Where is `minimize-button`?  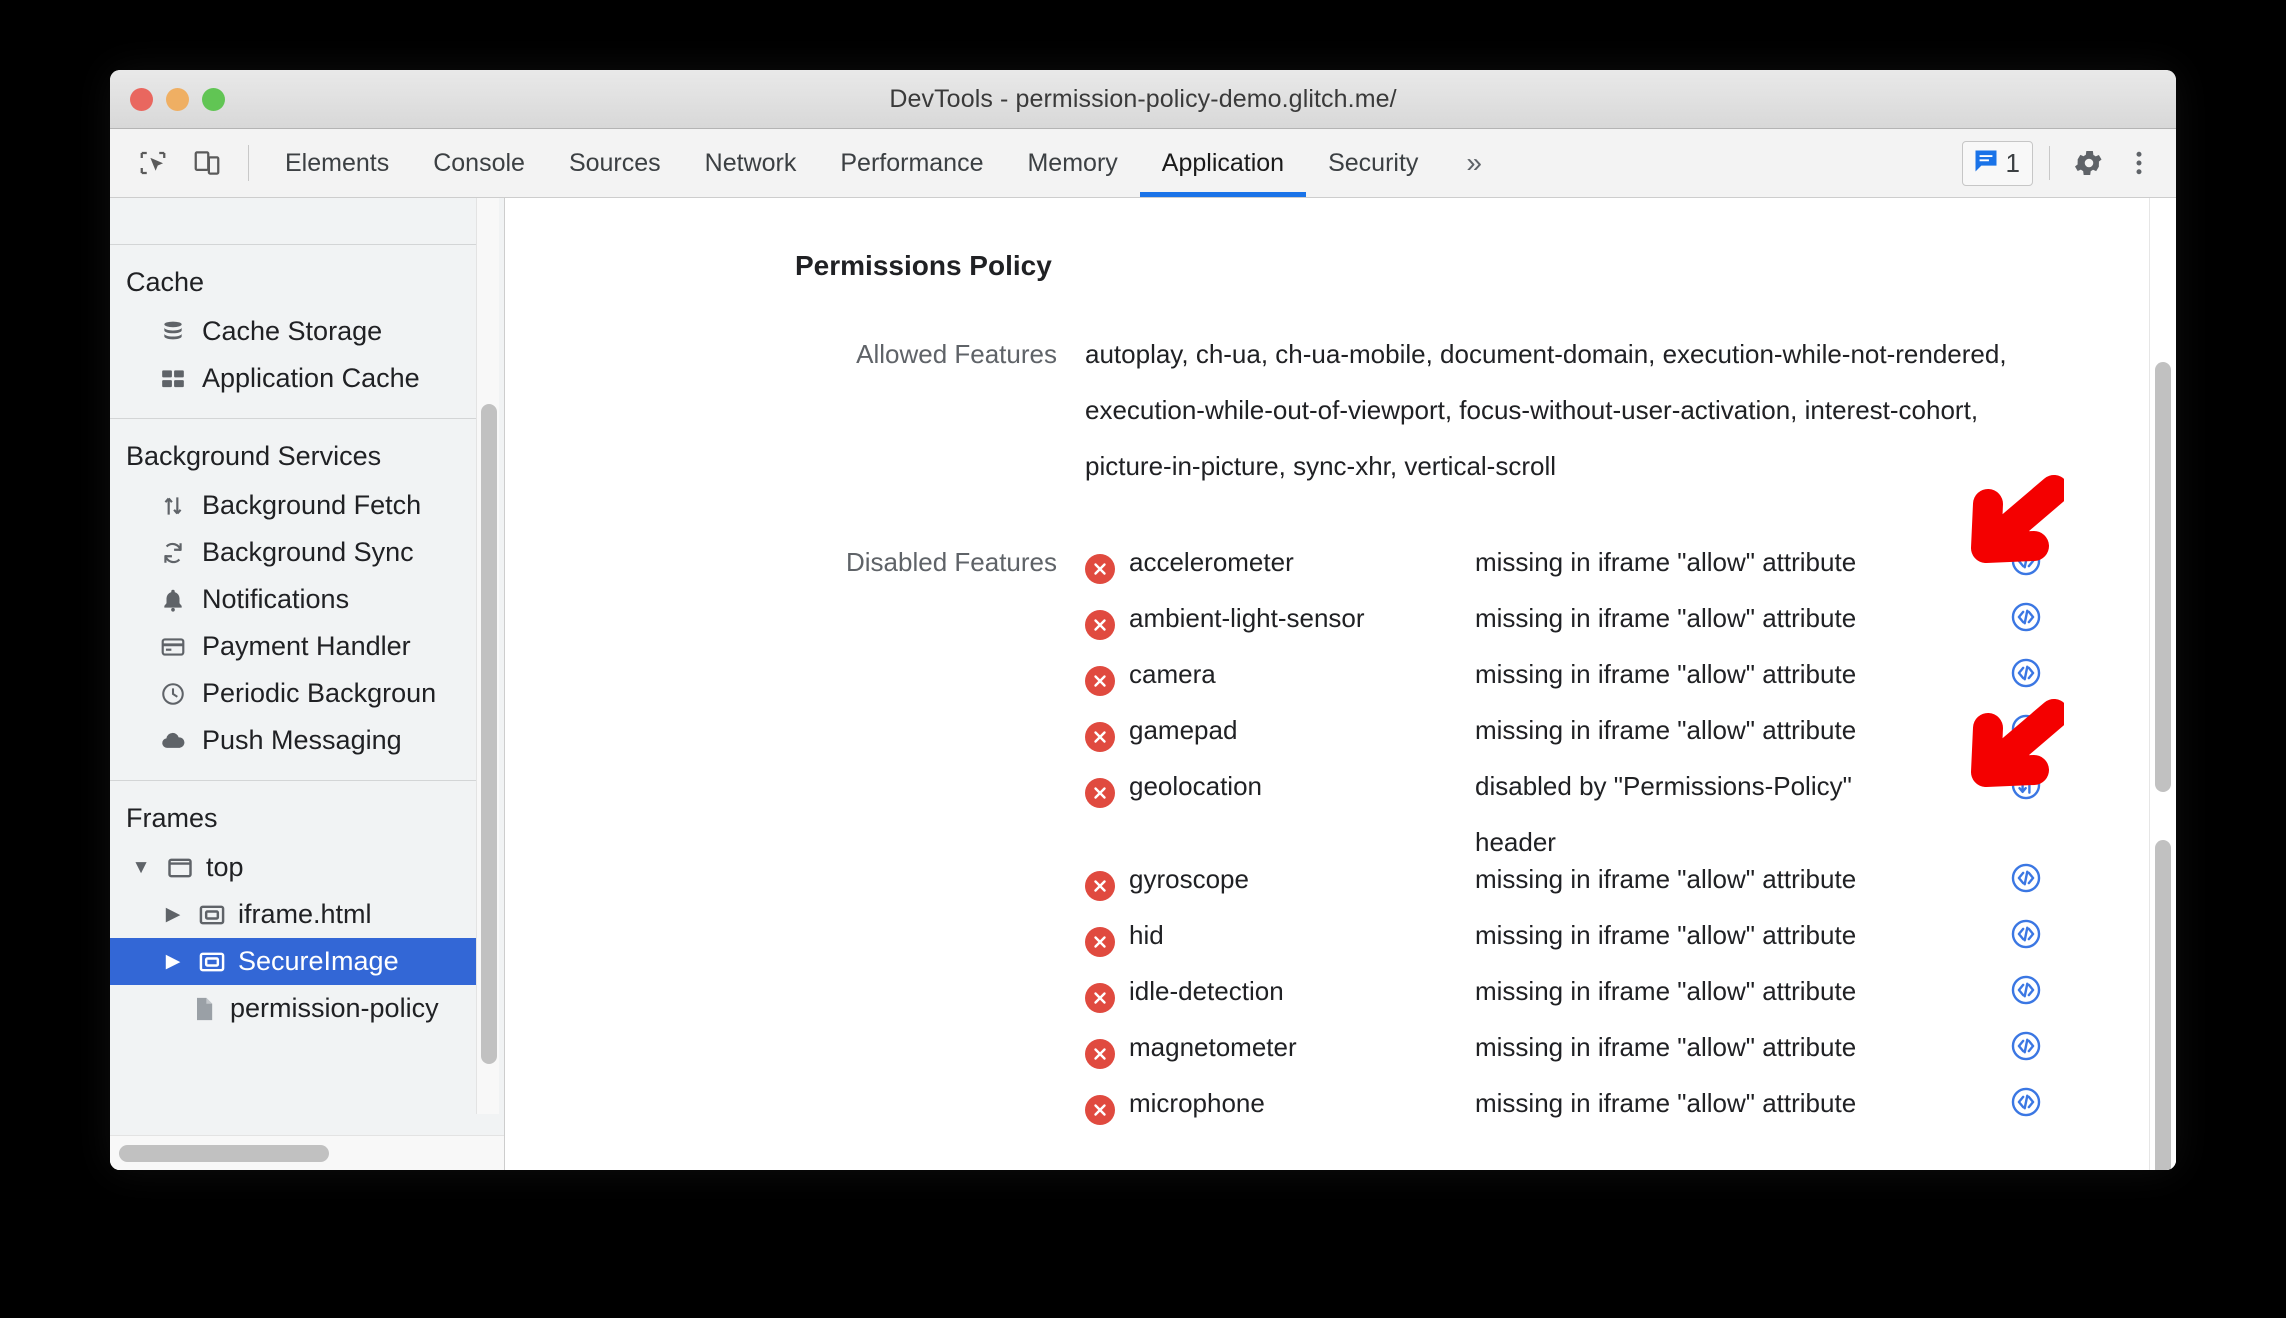 minimize-button is located at coordinates (177, 99).